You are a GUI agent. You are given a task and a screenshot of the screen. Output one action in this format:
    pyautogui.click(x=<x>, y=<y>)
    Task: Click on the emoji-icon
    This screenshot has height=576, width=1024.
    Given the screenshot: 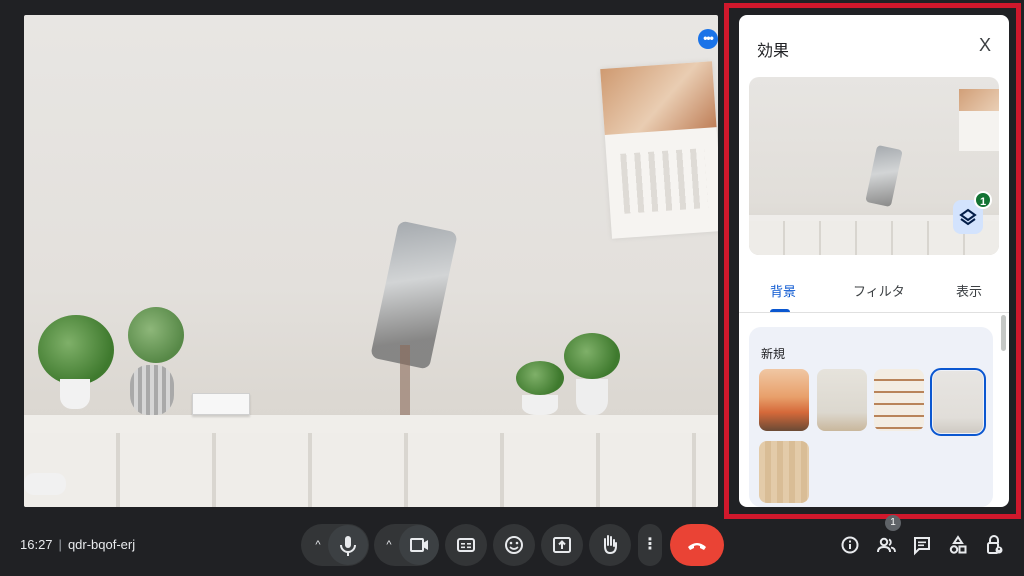 What is the action you would take?
    pyautogui.click(x=514, y=545)
    